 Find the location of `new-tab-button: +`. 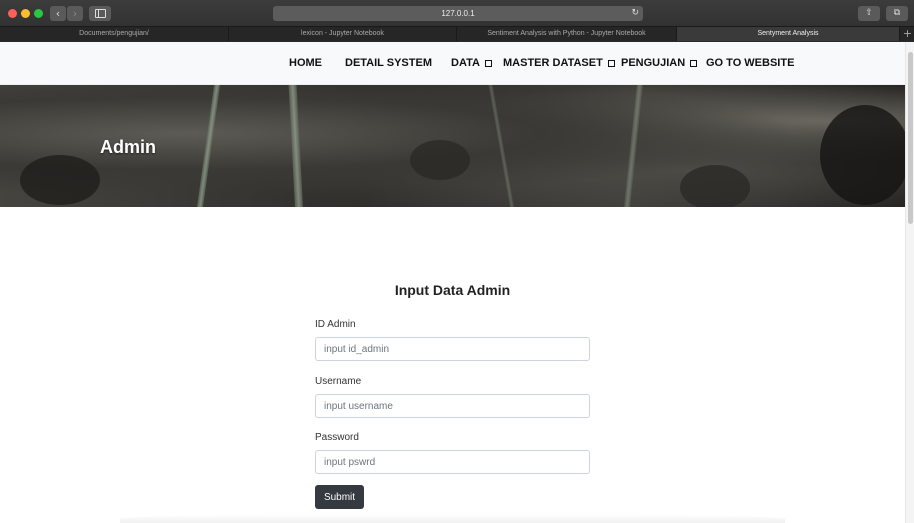

new-tab-button: + is located at coordinates (907, 34).